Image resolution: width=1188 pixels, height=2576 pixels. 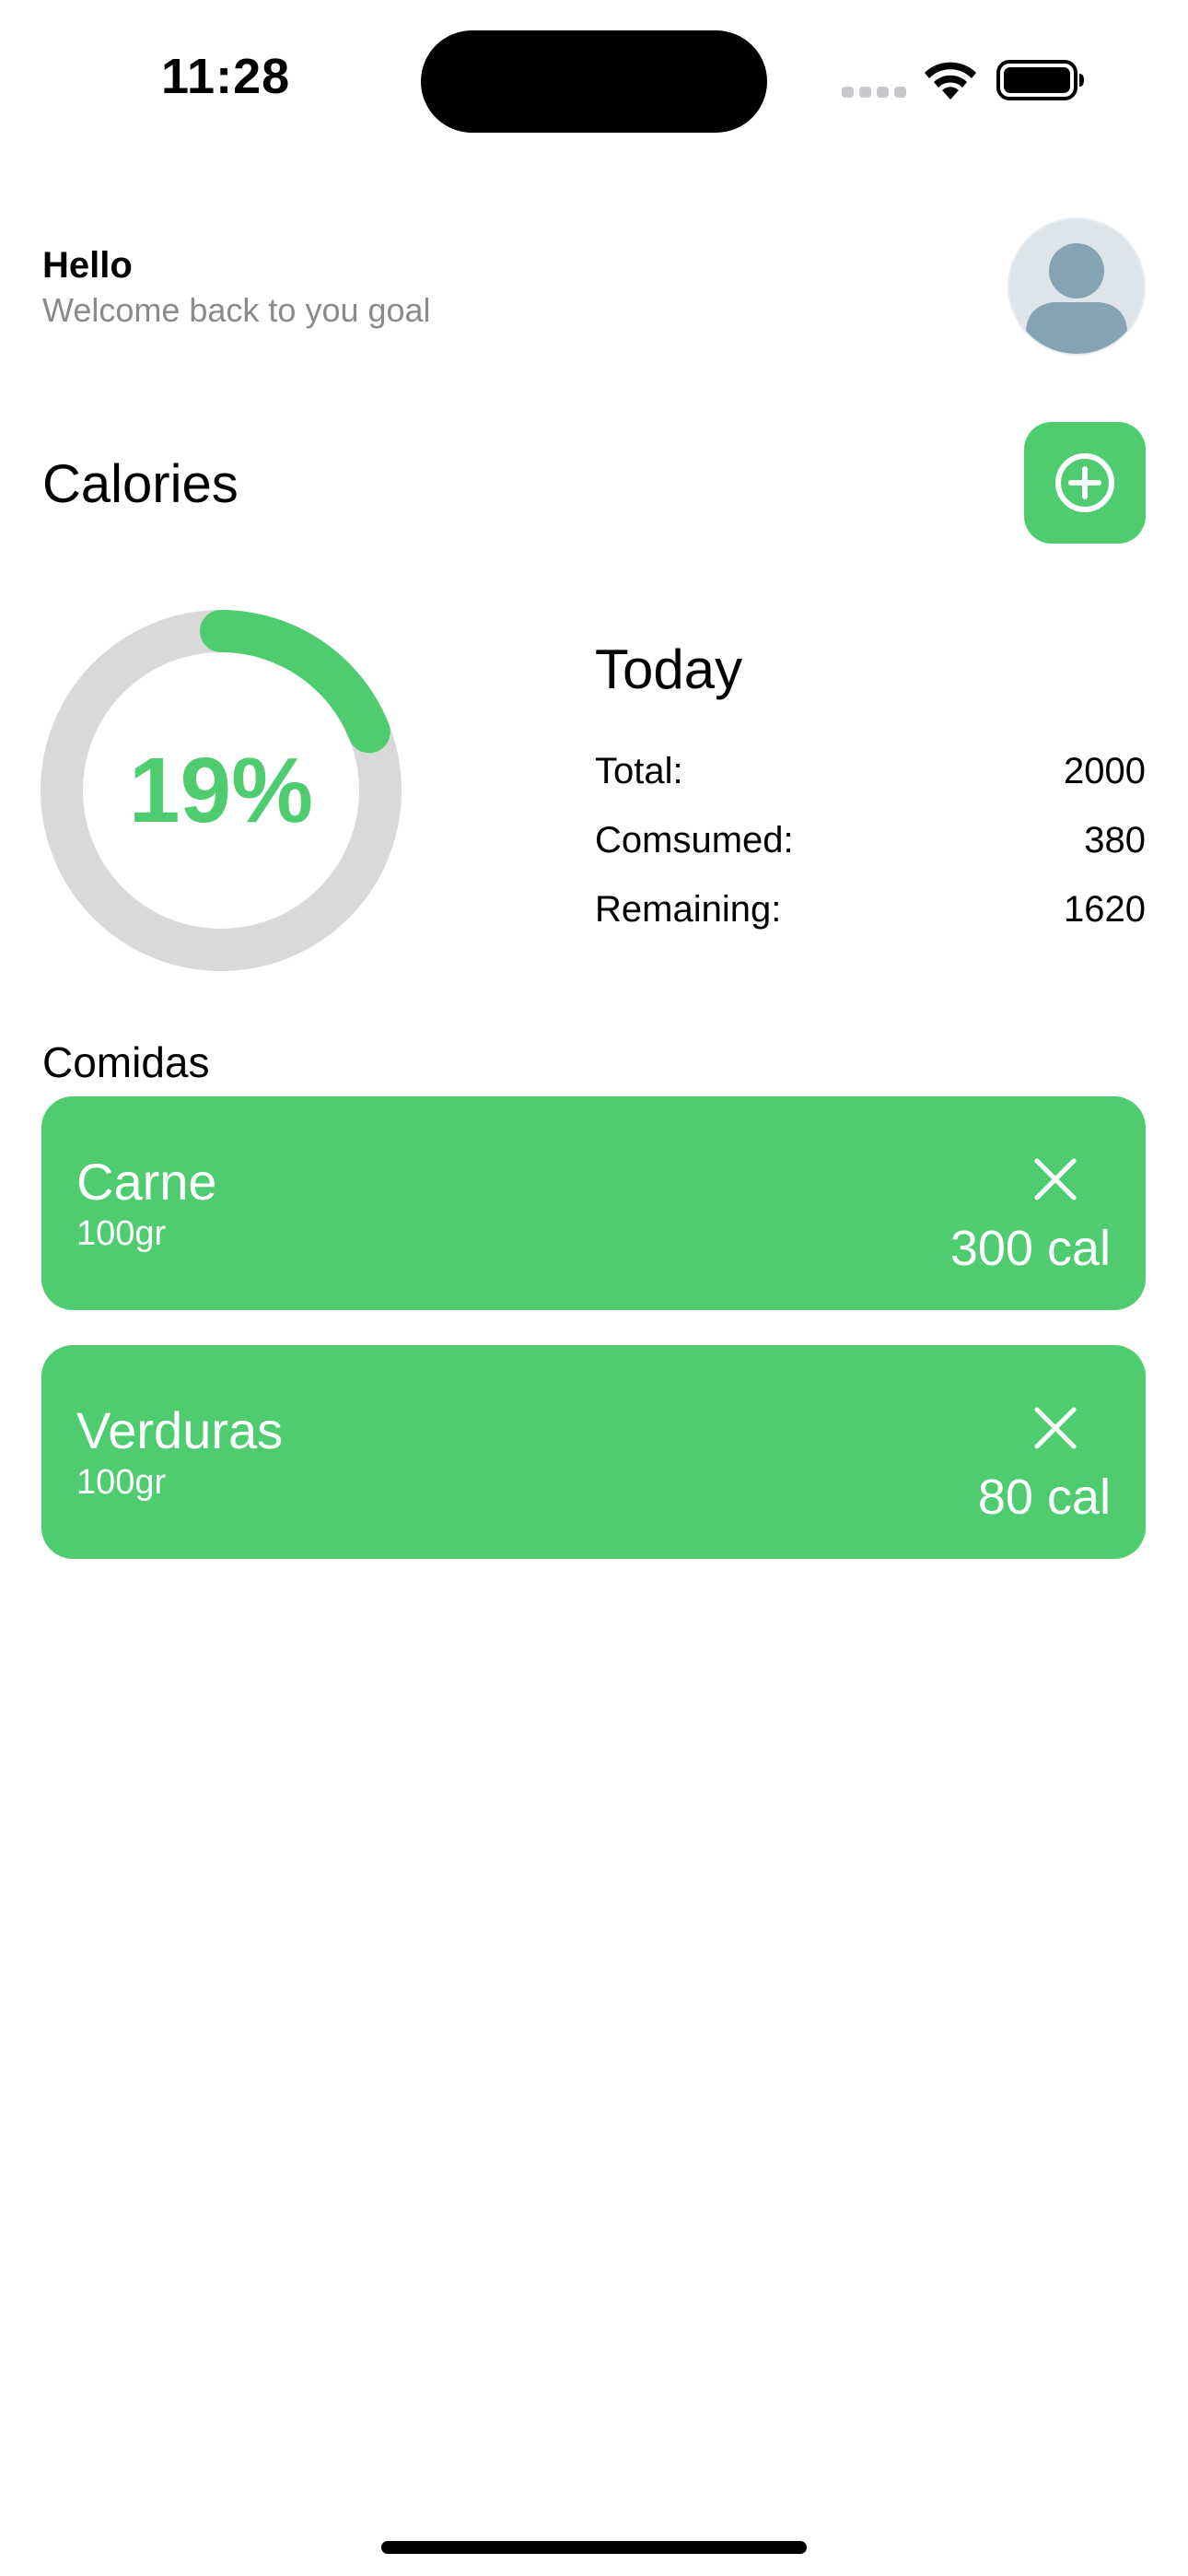 I want to click on plus-circle-icon, so click(x=1084, y=482).